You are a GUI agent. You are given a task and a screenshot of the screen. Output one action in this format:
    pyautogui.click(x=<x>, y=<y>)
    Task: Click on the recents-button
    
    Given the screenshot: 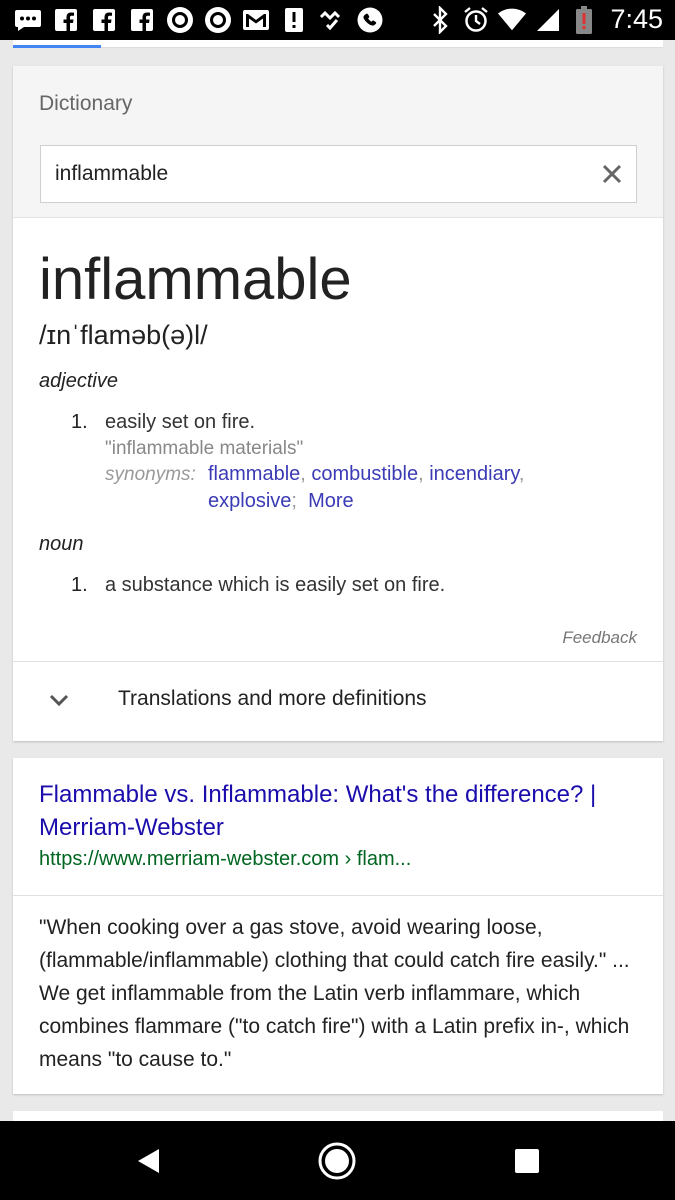 What is the action you would take?
    pyautogui.click(x=527, y=1161)
    